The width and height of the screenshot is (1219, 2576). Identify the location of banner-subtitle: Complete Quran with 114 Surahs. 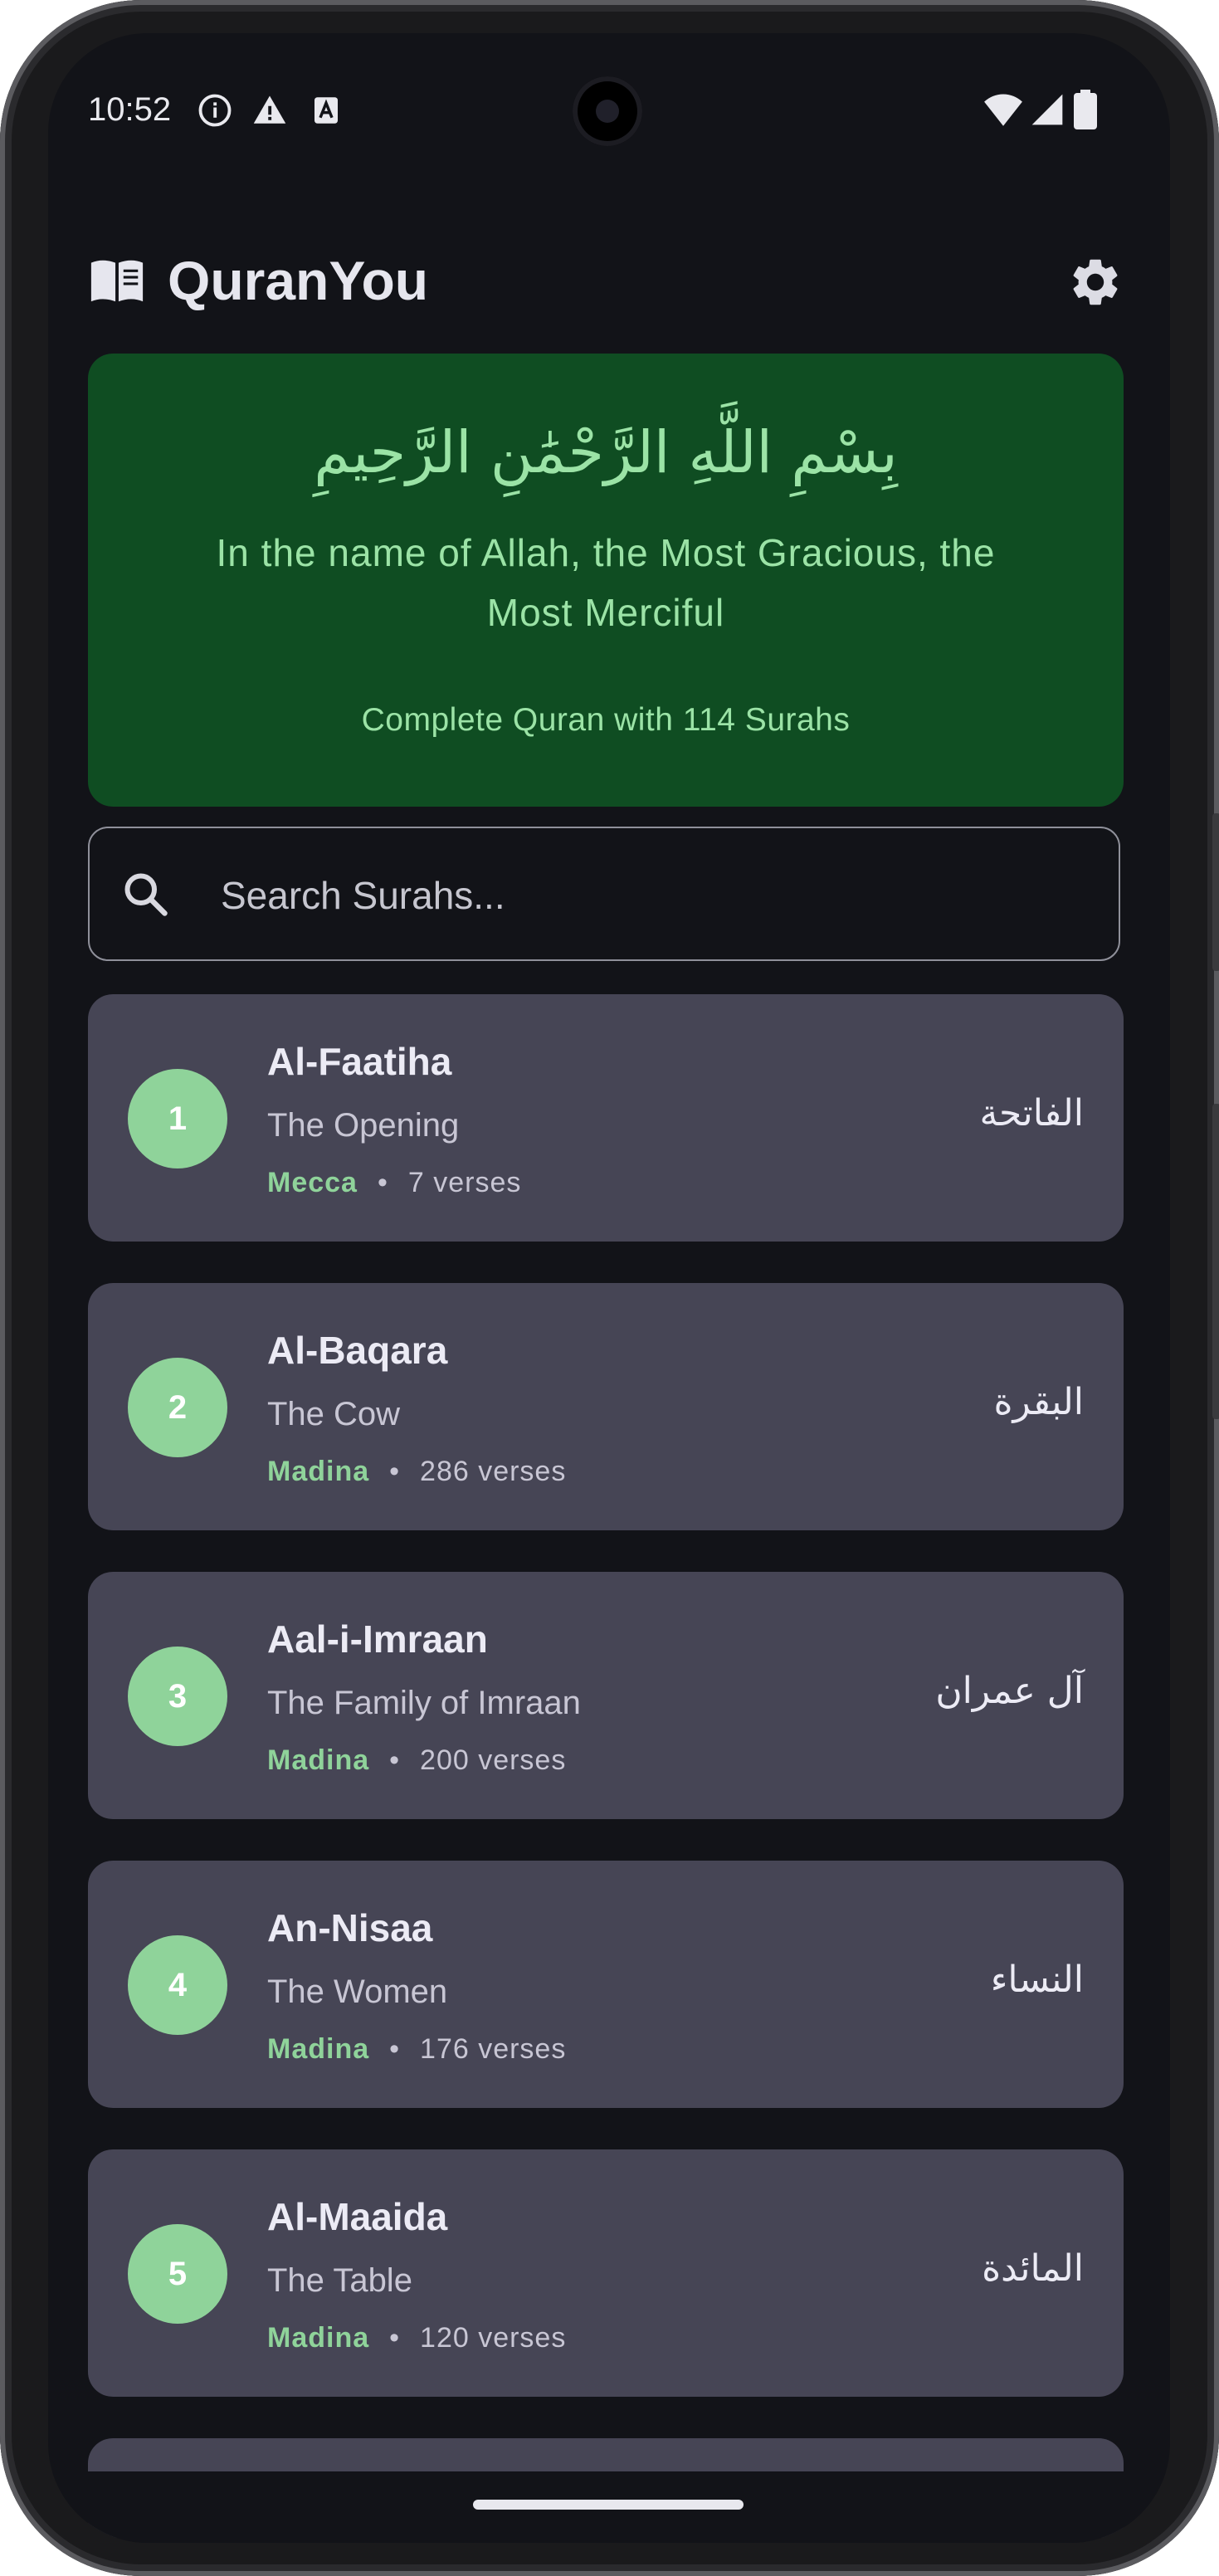
(606, 720).